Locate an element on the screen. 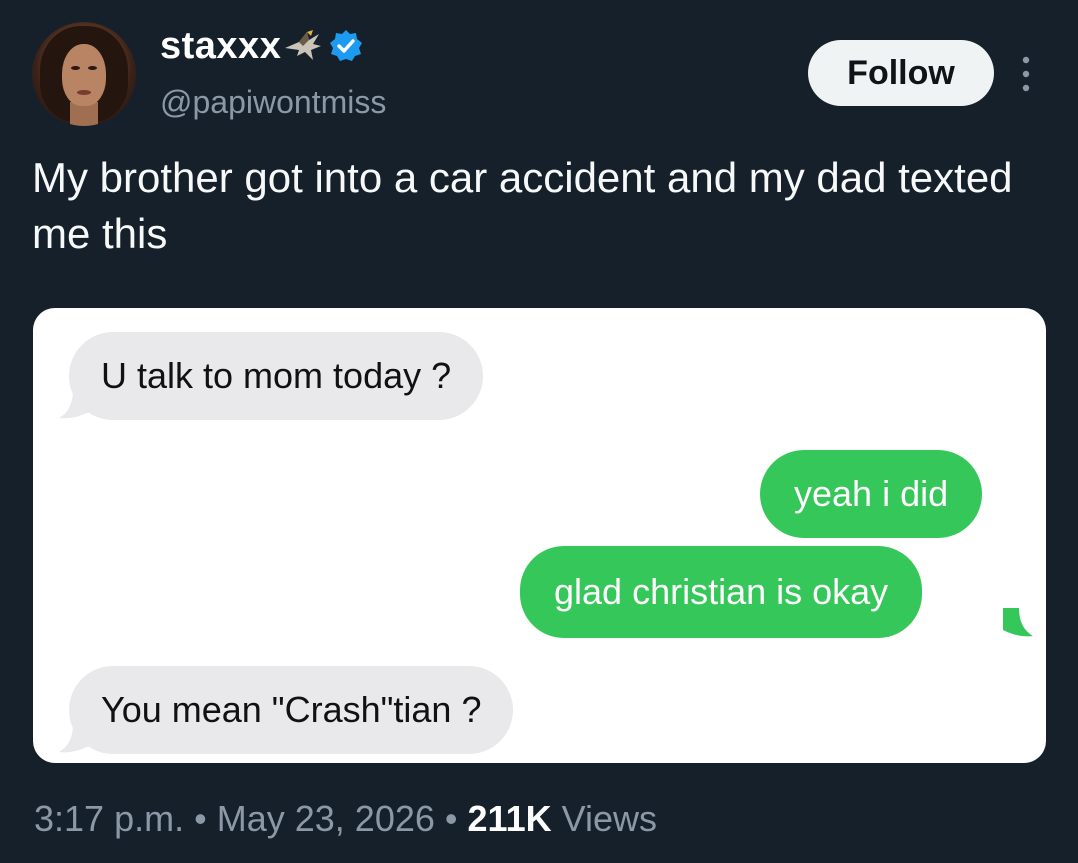 This screenshot has width=1078, height=863. message-bubble-outgoing: yeah i did is located at coordinates (871, 494).